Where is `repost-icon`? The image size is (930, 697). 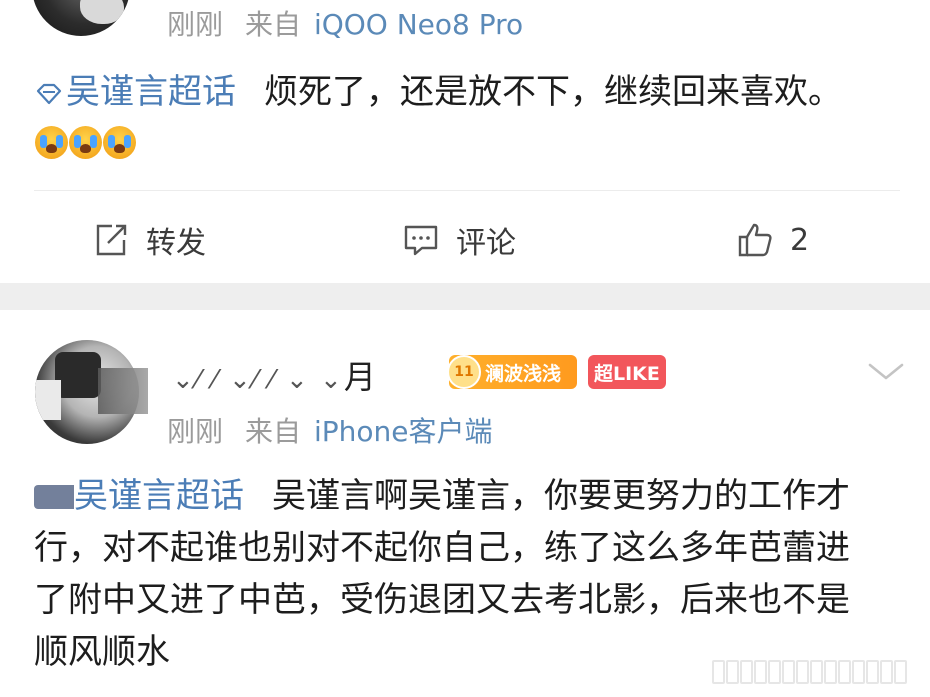 repost-icon is located at coordinates (111, 240).